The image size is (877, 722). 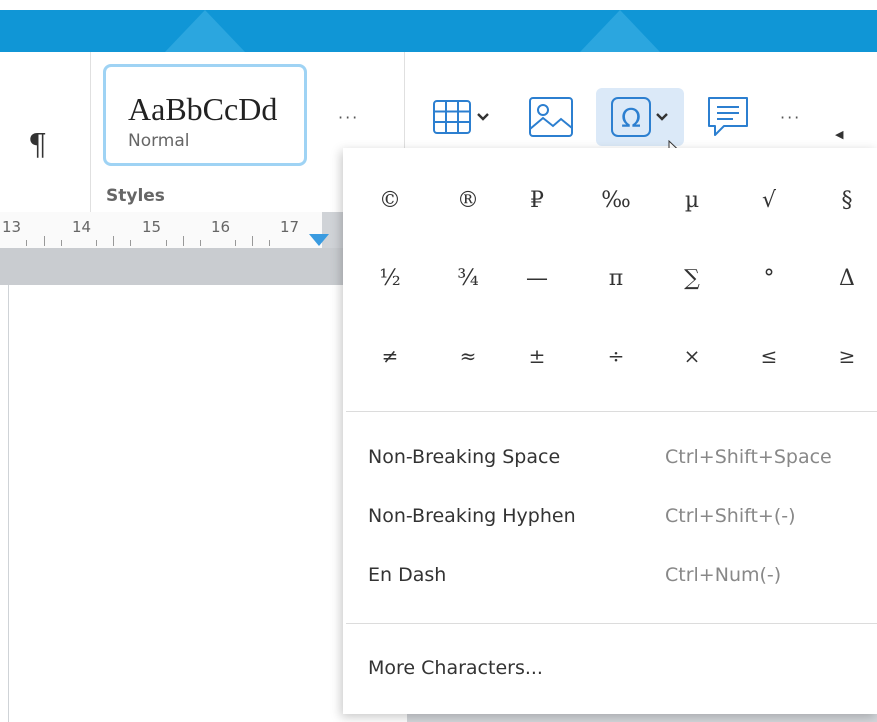 I want to click on shortcut-non-breaking-space: Ctrl+Shift+Space, so click(x=748, y=457).